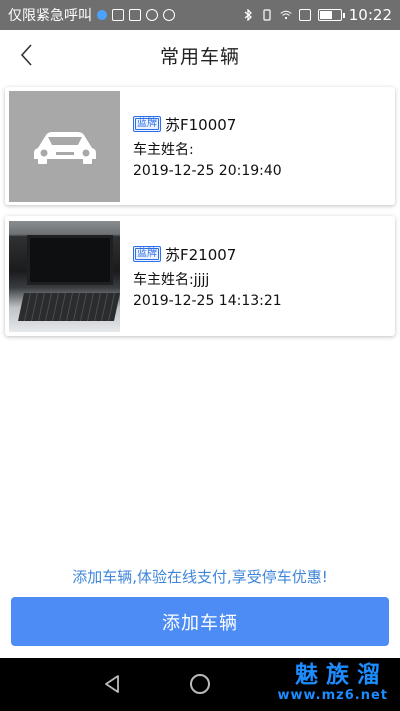 Image resolution: width=400 pixels, height=711 pixels. What do you see at coordinates (267, 15) in the screenshot?
I see `vibrate-icon` at bounding box center [267, 15].